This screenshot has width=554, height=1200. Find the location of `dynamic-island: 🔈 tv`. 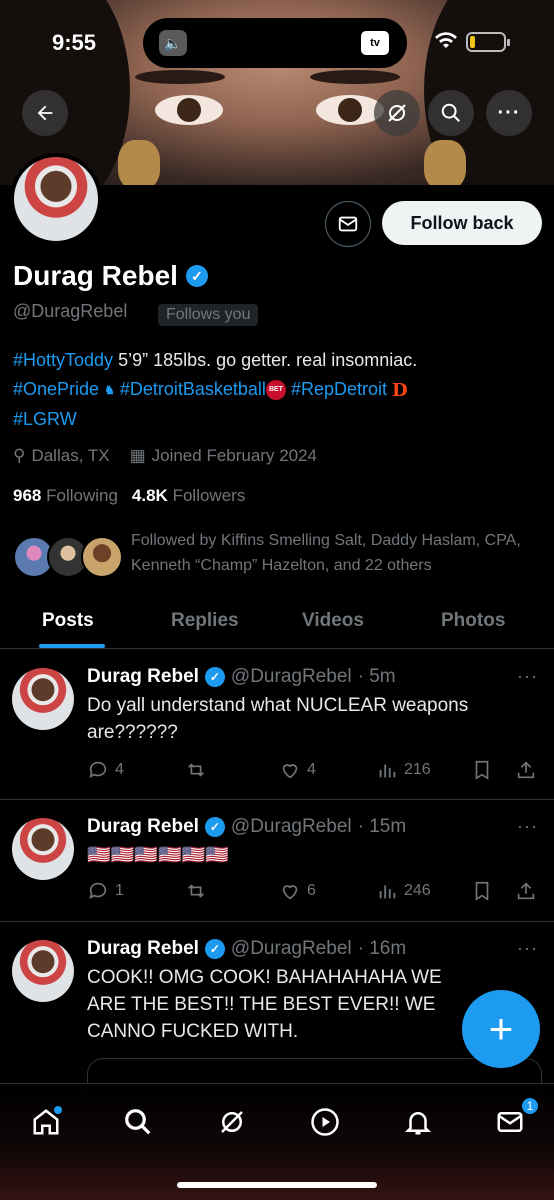

dynamic-island: 🔈 tv is located at coordinates (275, 43).